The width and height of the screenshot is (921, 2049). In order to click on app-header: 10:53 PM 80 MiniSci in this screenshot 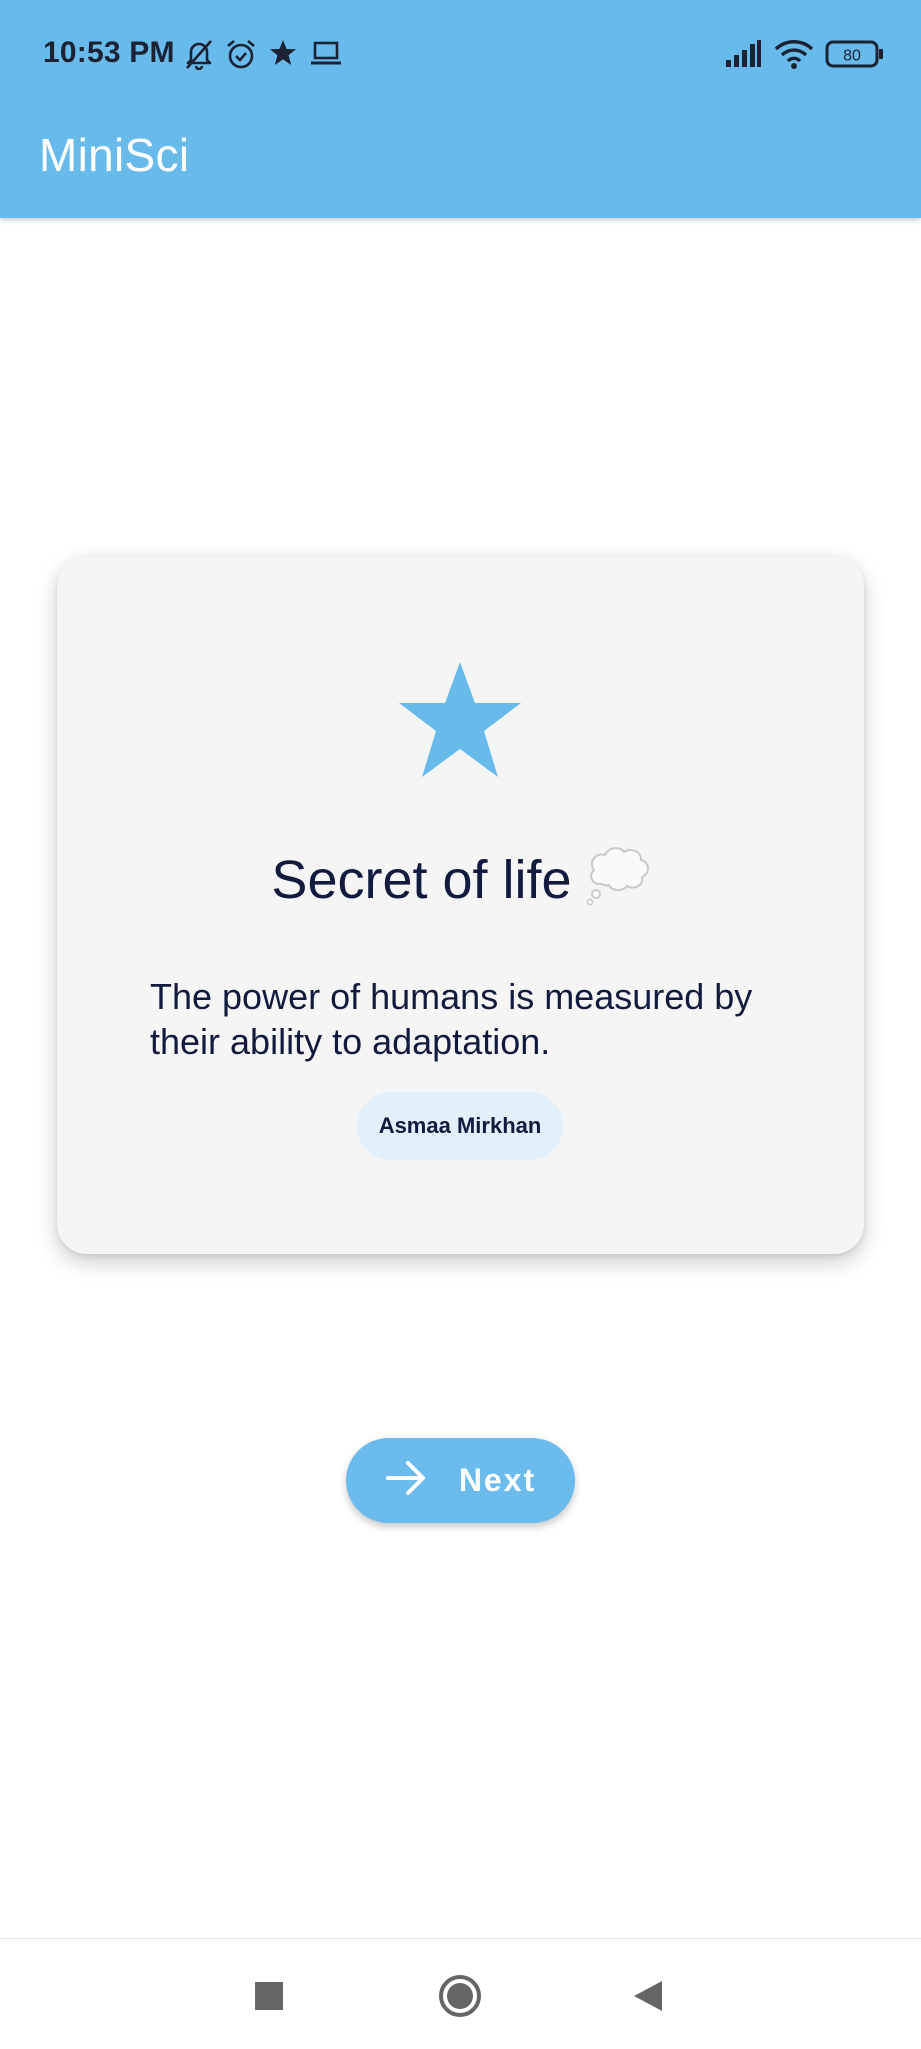, I will do `click(460, 109)`.